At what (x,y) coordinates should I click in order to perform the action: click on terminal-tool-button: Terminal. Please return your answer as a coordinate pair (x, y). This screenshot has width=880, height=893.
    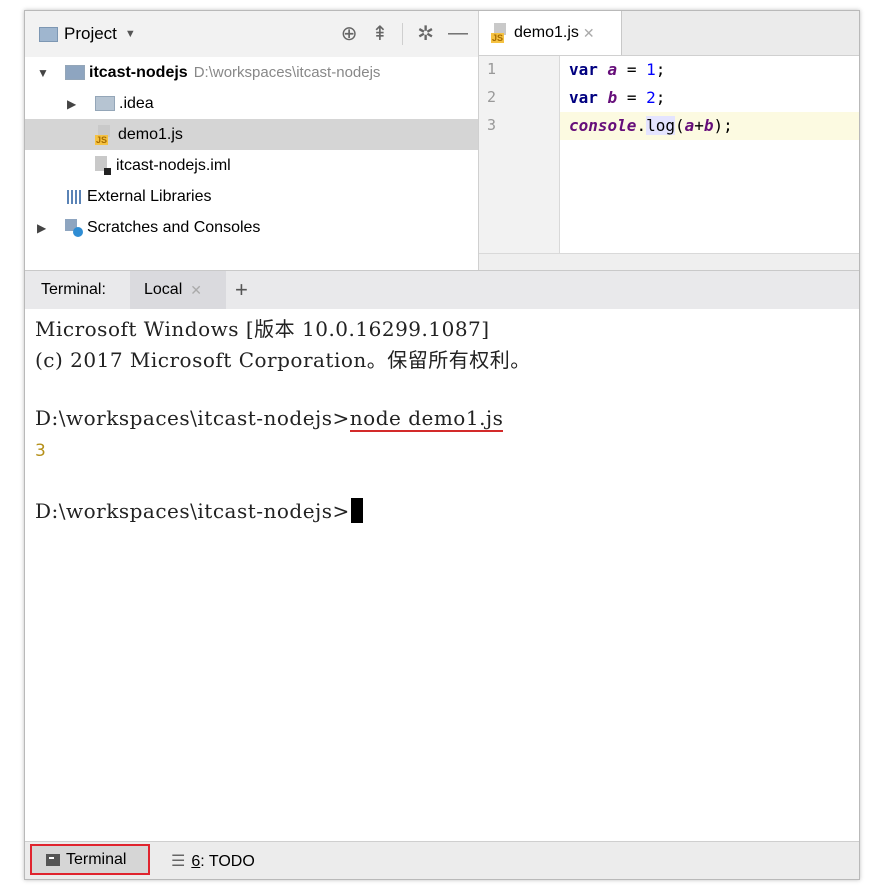
    Looking at the image, I should click on (90, 859).